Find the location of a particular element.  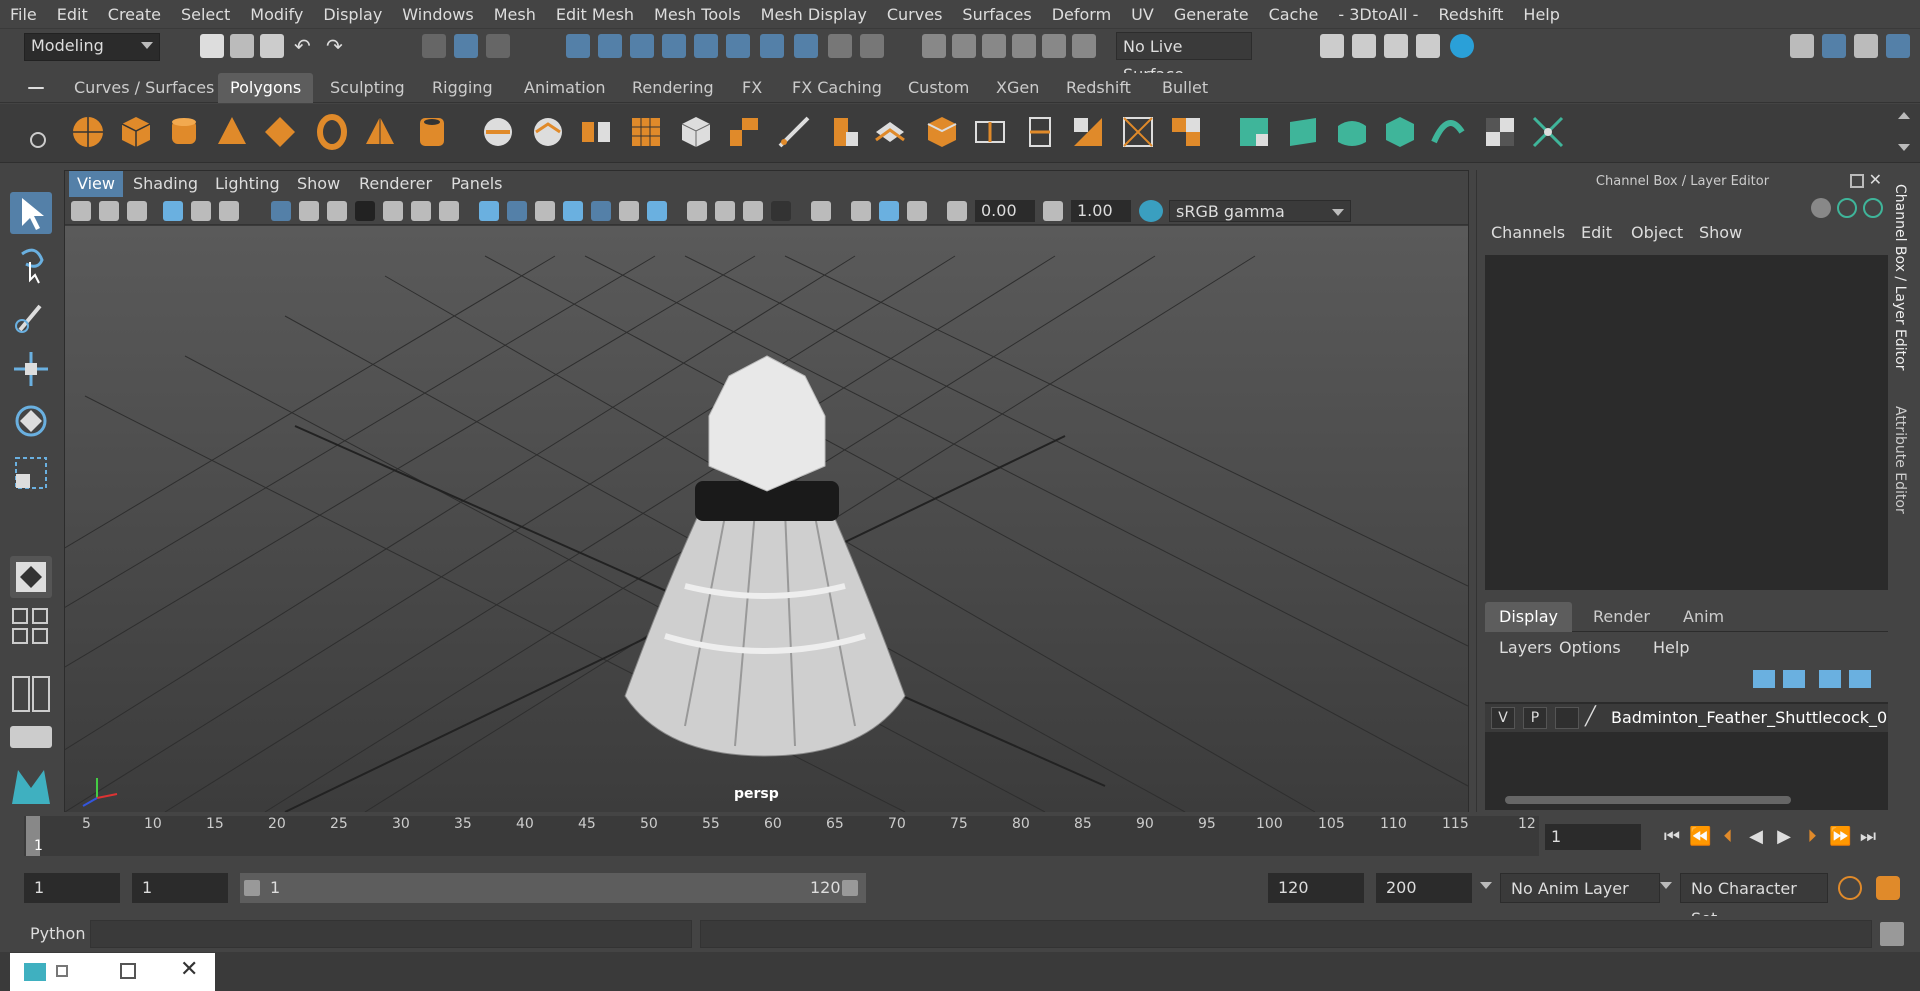

script-editor-icon is located at coordinates (1892, 934).